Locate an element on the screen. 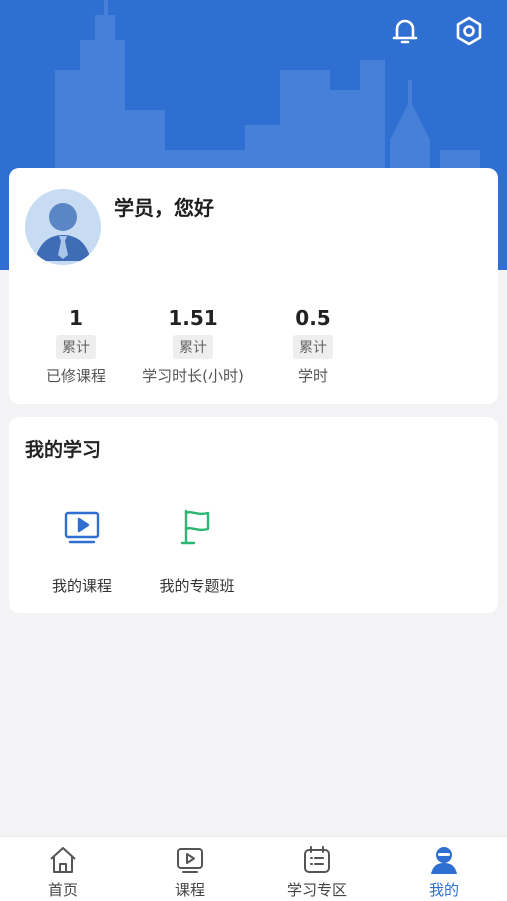 This screenshot has width=507, height=901. my-courses-entry: 我的课程 is located at coordinates (82, 550).